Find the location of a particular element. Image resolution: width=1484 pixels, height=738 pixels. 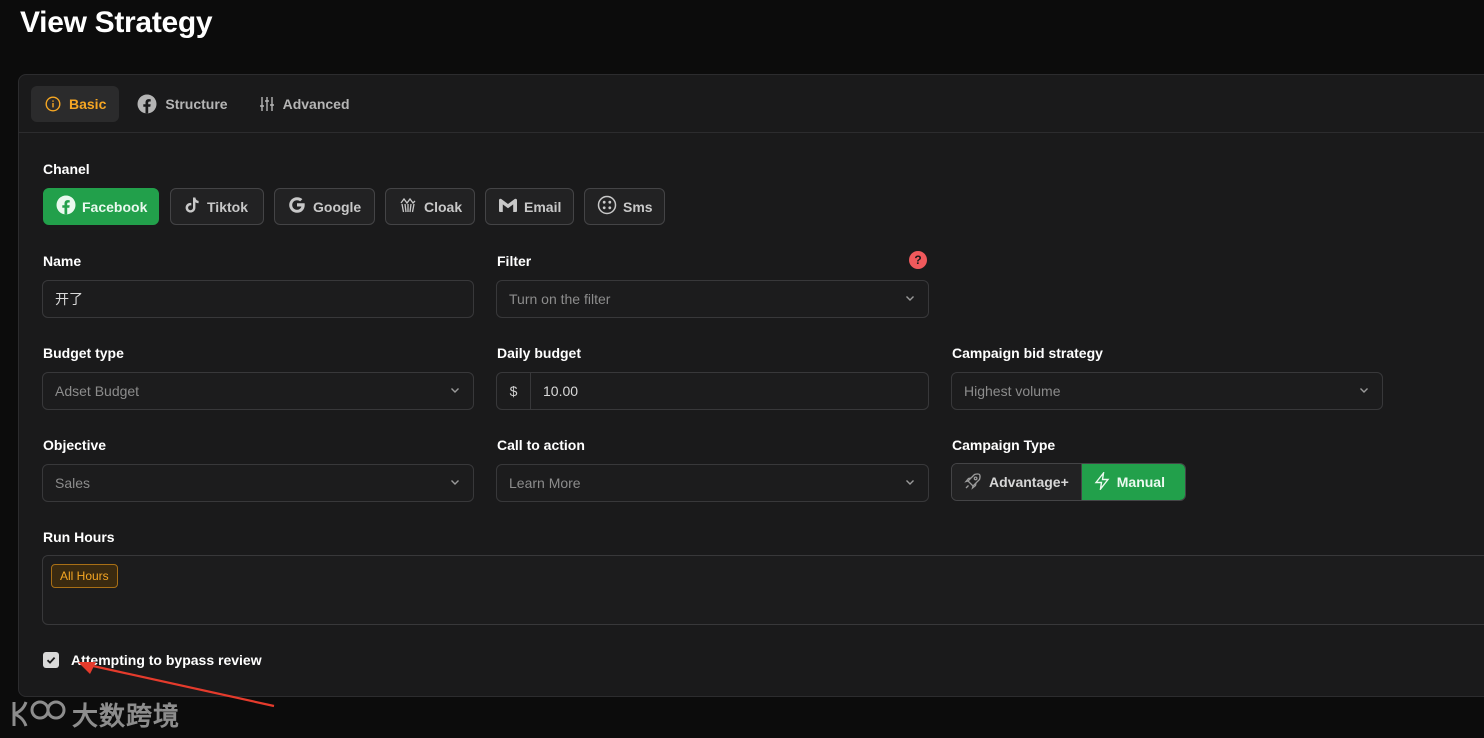

filter-select: Turn on the filter is located at coordinates (712, 299).